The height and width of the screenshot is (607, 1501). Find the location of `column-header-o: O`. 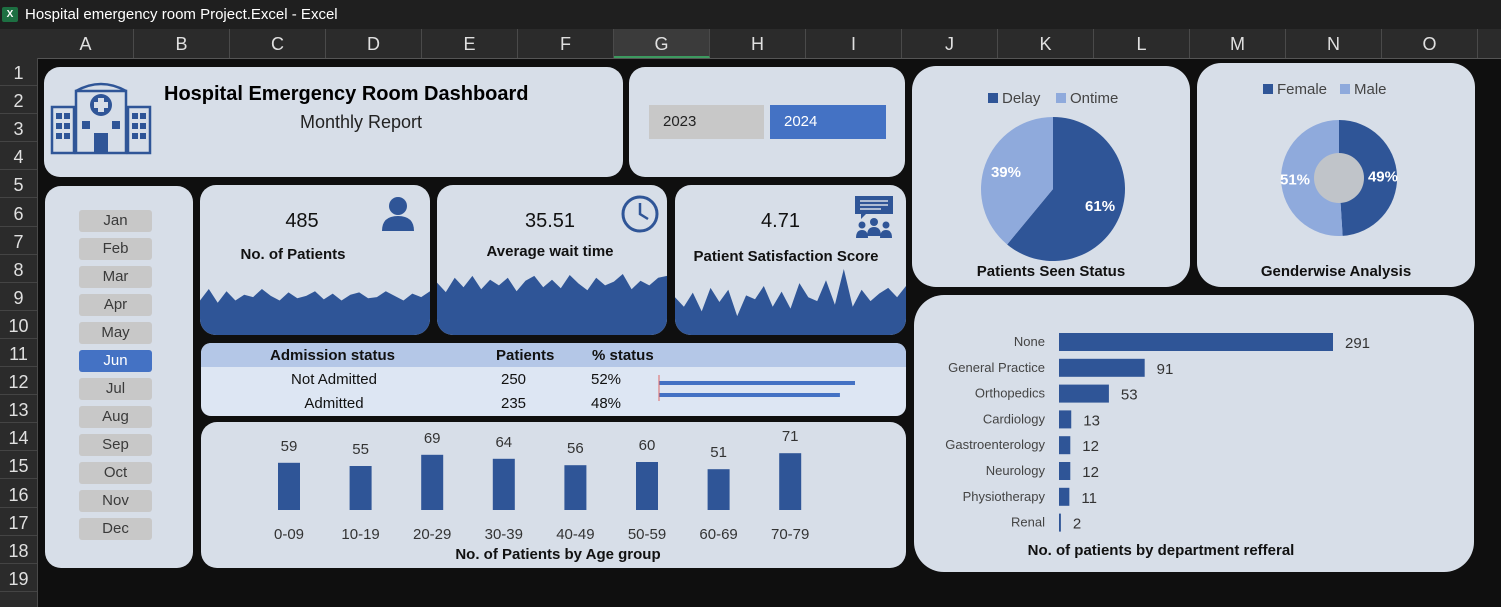

column-header-o: O is located at coordinates (1430, 43).